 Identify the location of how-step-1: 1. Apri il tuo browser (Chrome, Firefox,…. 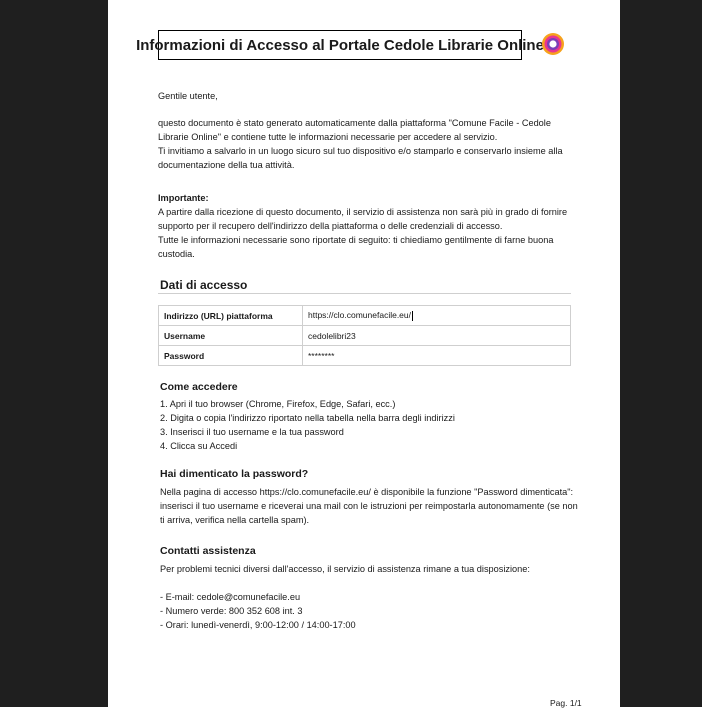
(278, 404).